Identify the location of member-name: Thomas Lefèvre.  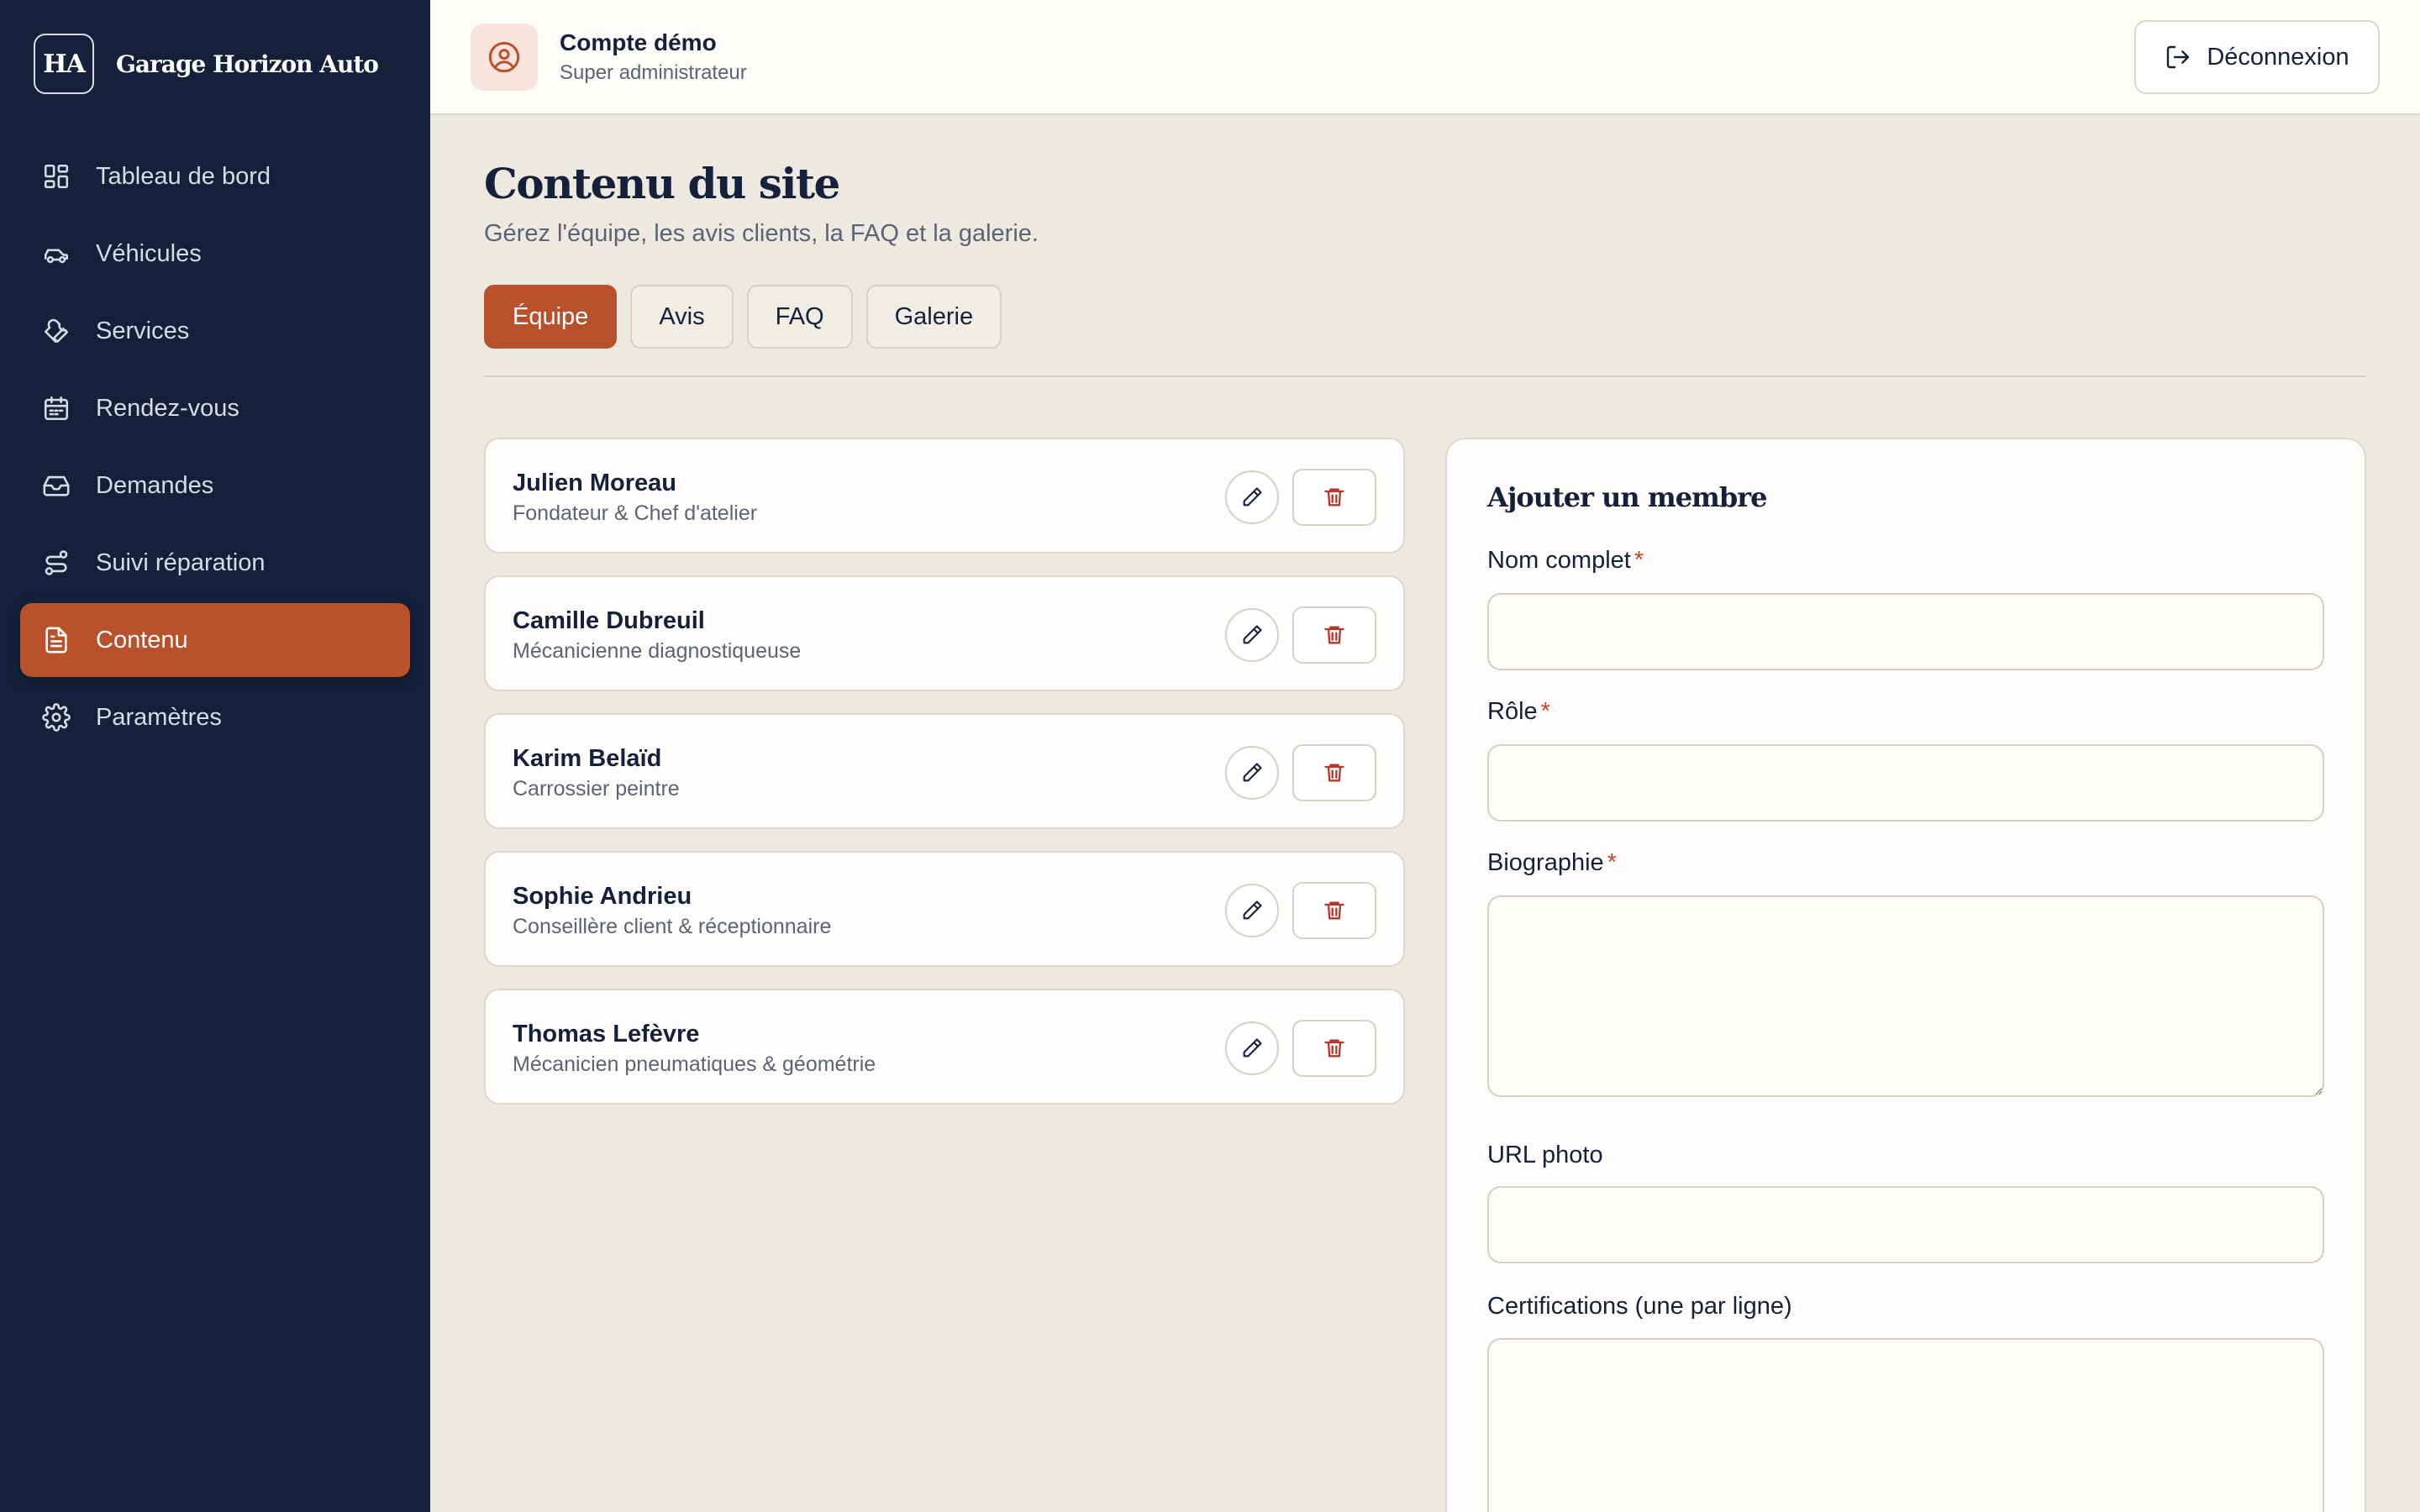
(606, 1034).